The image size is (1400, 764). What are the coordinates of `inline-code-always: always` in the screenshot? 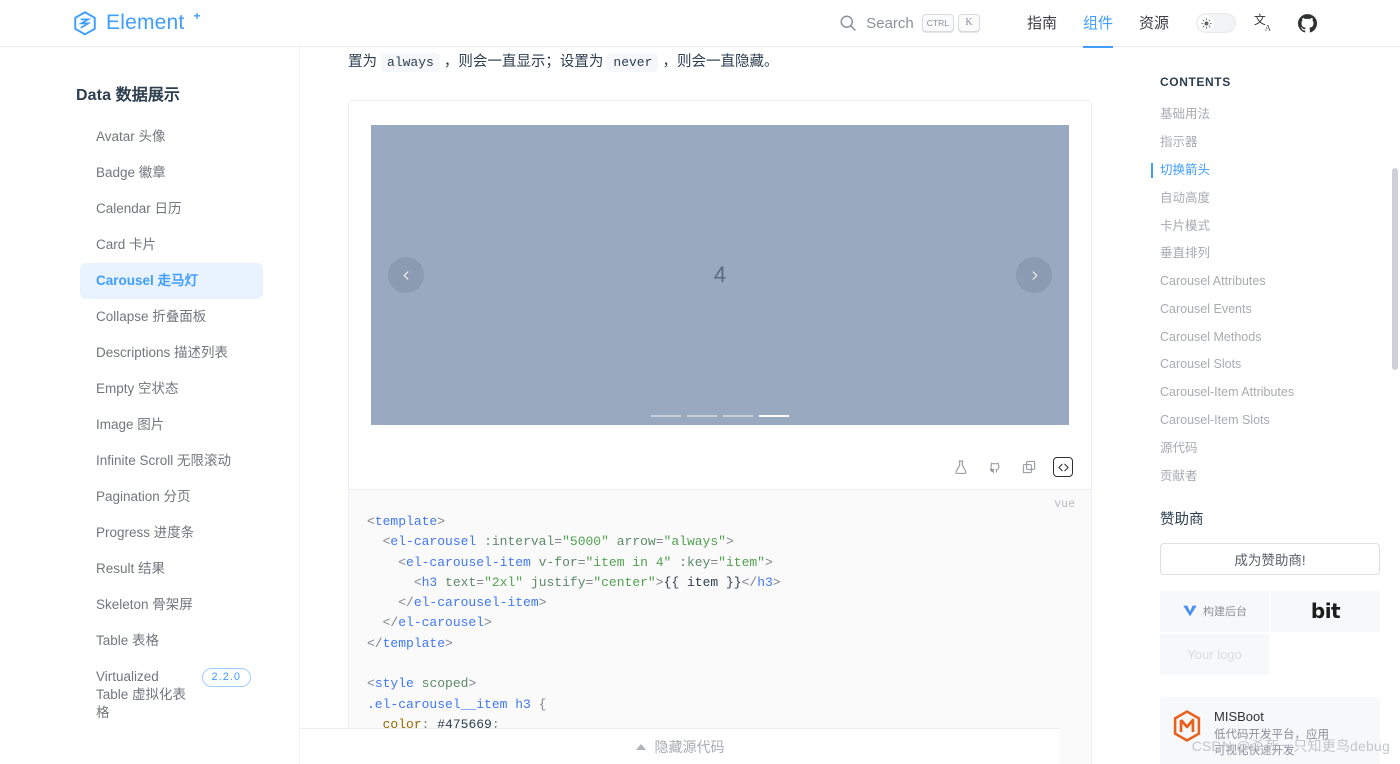 It's located at (410, 62).